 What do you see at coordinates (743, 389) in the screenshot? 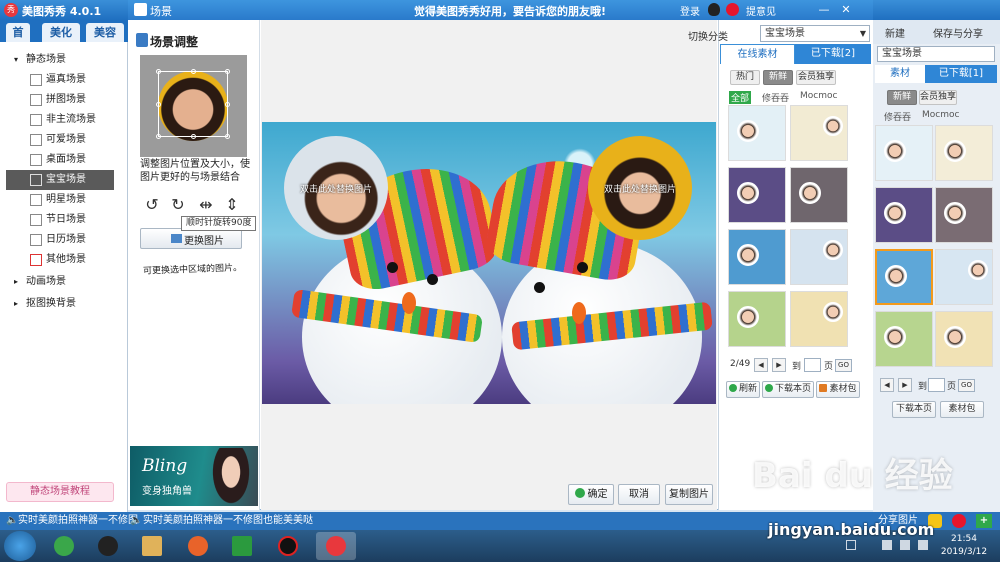
I see `refresh-button: 刷新` at bounding box center [743, 389].